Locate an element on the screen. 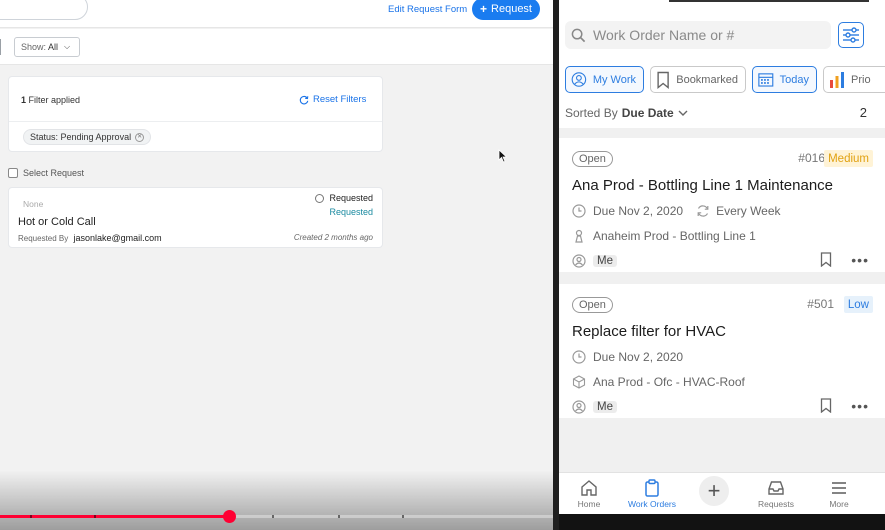 This screenshot has width=885, height=530. sort-selector: Sorted By Due Date is located at coordinates (626, 113).